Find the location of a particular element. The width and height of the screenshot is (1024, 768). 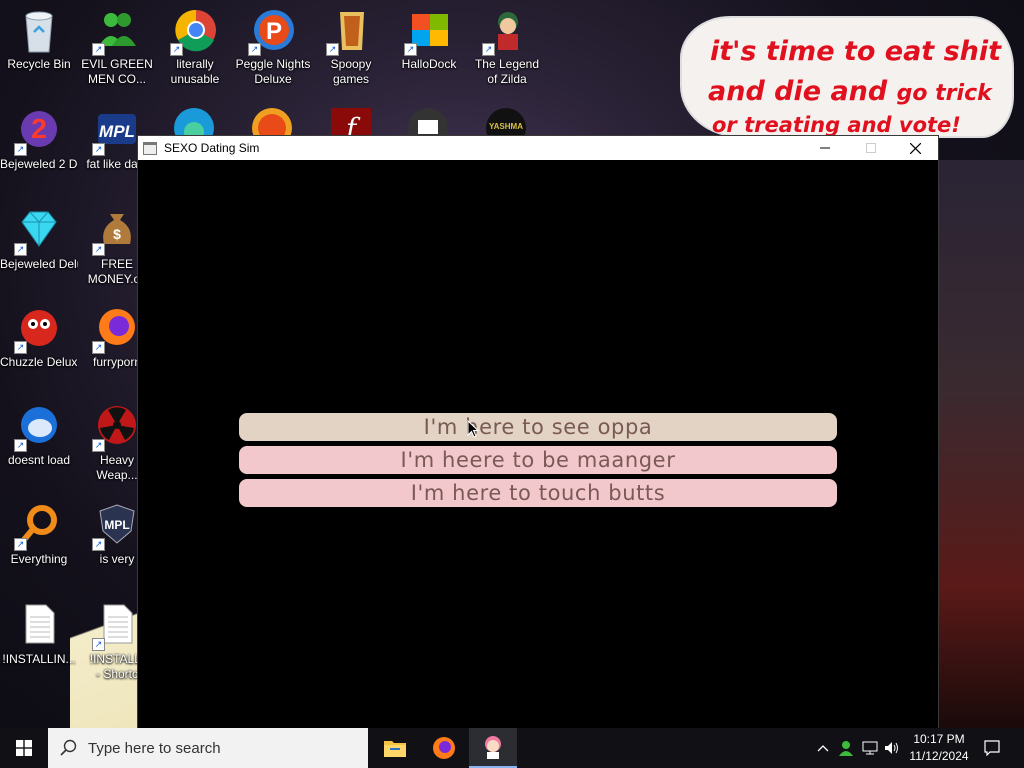

thunderbird-icon: ↗ is located at coordinates (37, 428).